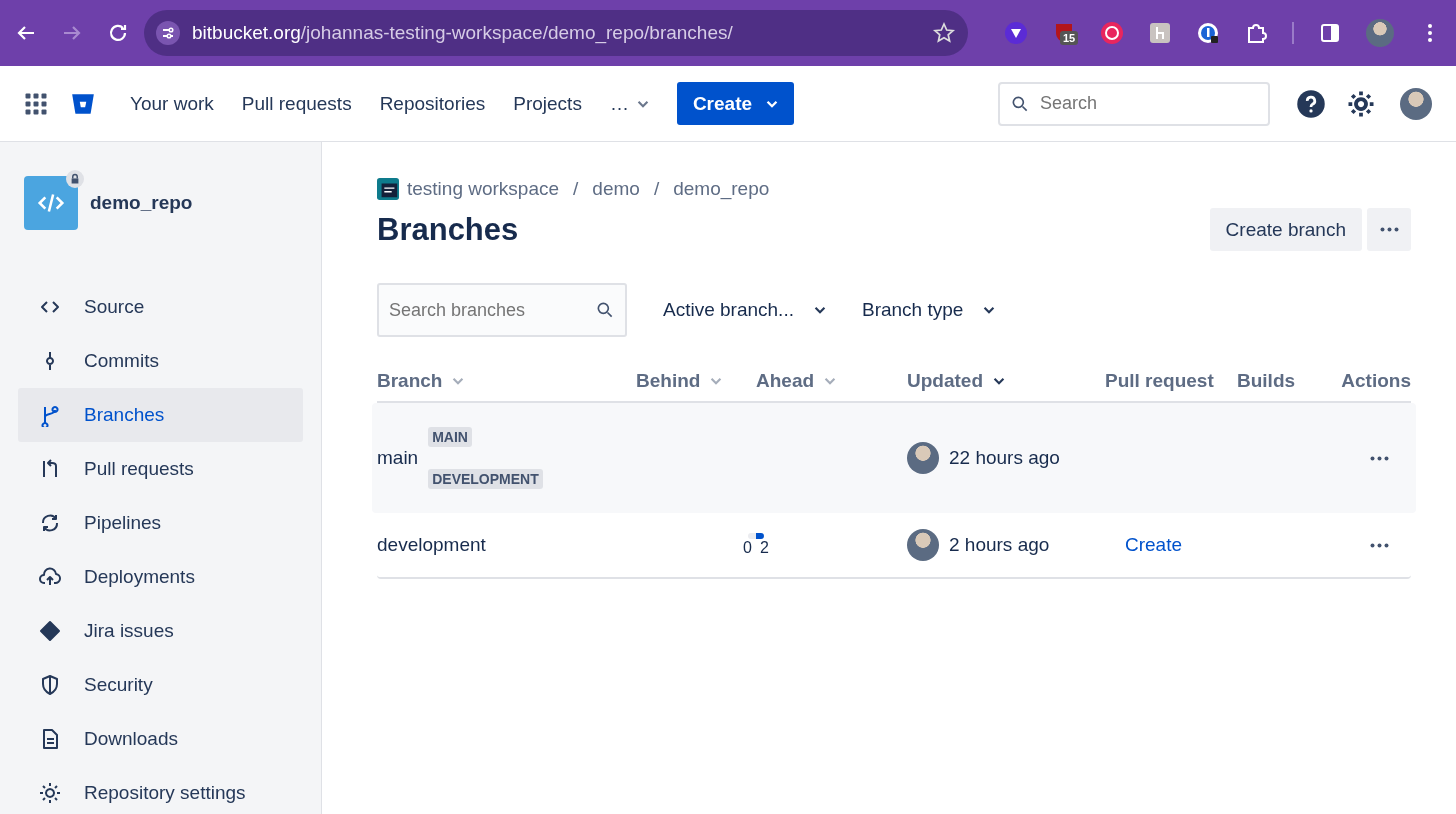  What do you see at coordinates (735, 103) in the screenshot?
I see `create-button: Create` at bounding box center [735, 103].